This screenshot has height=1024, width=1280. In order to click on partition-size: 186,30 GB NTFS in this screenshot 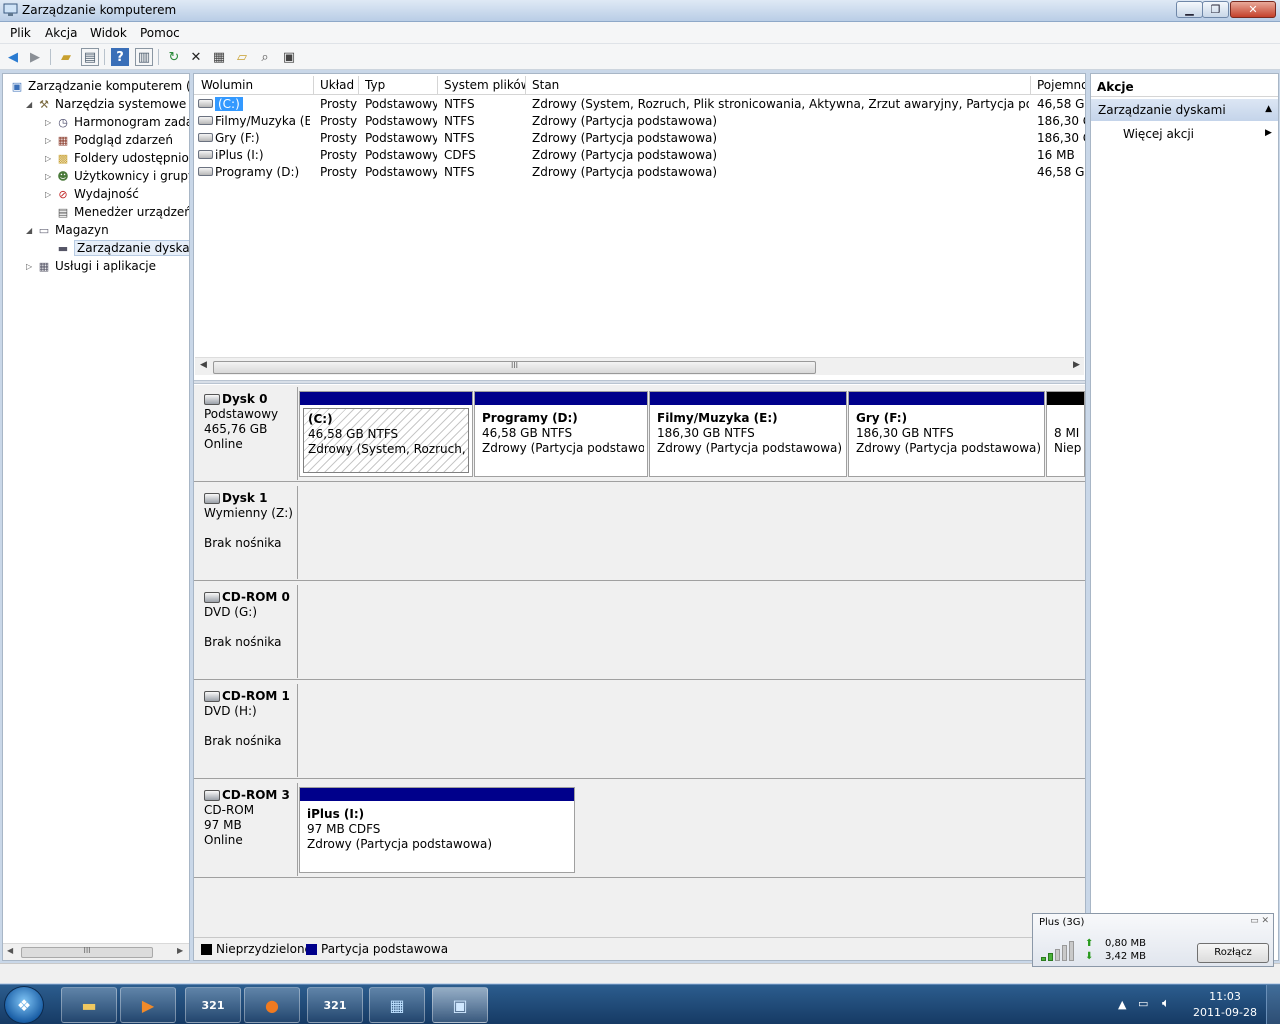, I will do `click(905, 433)`.